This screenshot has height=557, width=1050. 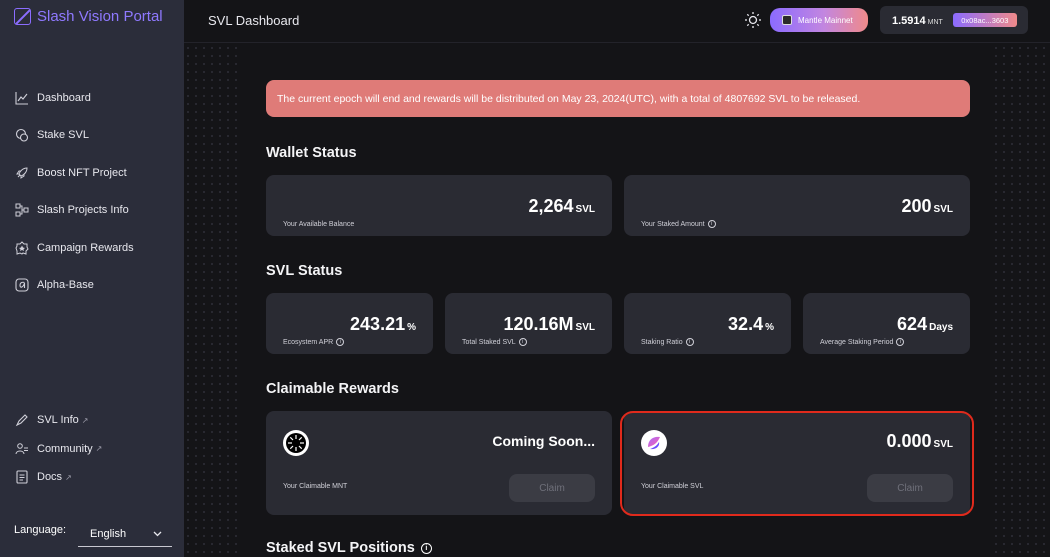 I want to click on claimable-svl-card: 0.000 SVL Your Claimable SVL Claim, so click(x=797, y=463).